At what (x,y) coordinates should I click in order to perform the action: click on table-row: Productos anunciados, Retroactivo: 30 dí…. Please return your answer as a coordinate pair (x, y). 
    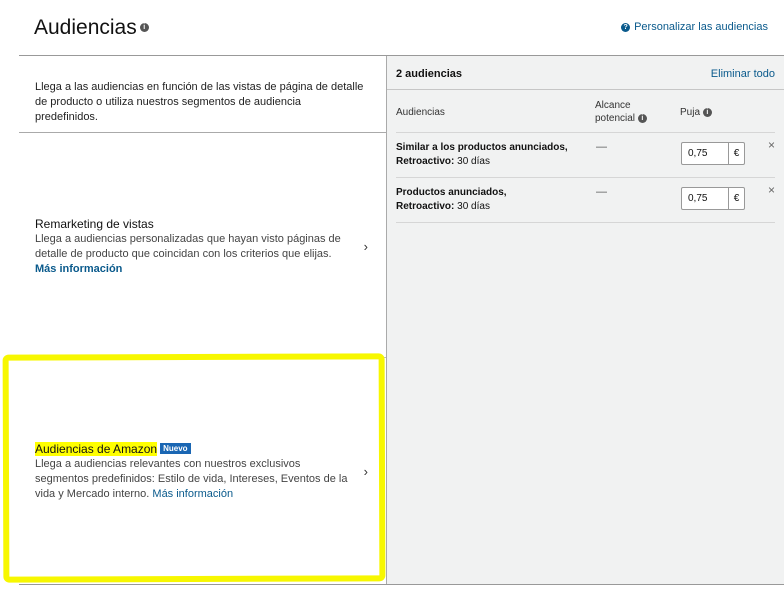
    Looking at the image, I should click on (585, 200).